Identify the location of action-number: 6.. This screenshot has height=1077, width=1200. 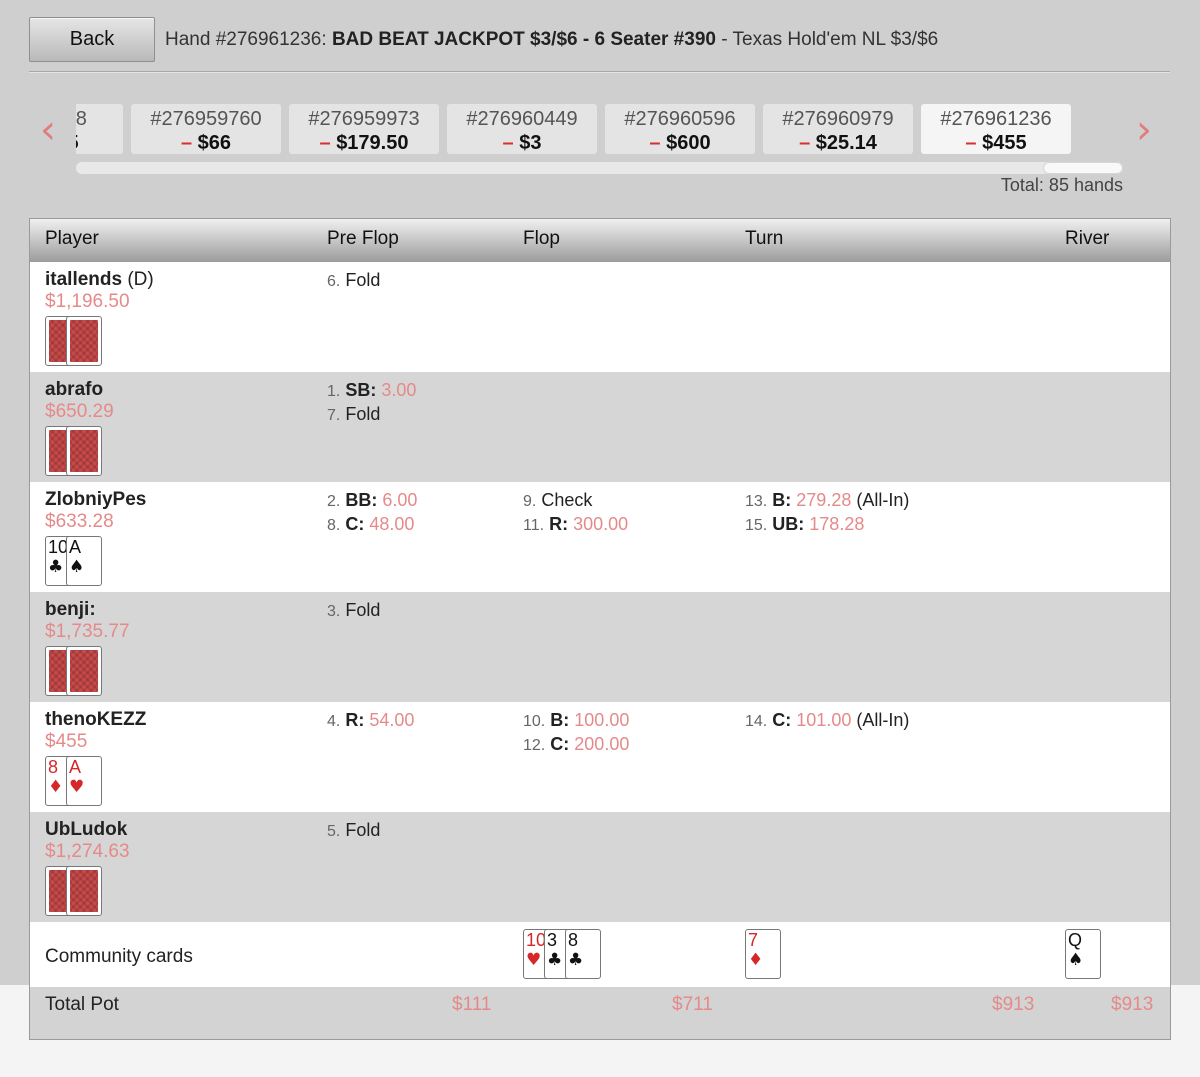
(334, 281).